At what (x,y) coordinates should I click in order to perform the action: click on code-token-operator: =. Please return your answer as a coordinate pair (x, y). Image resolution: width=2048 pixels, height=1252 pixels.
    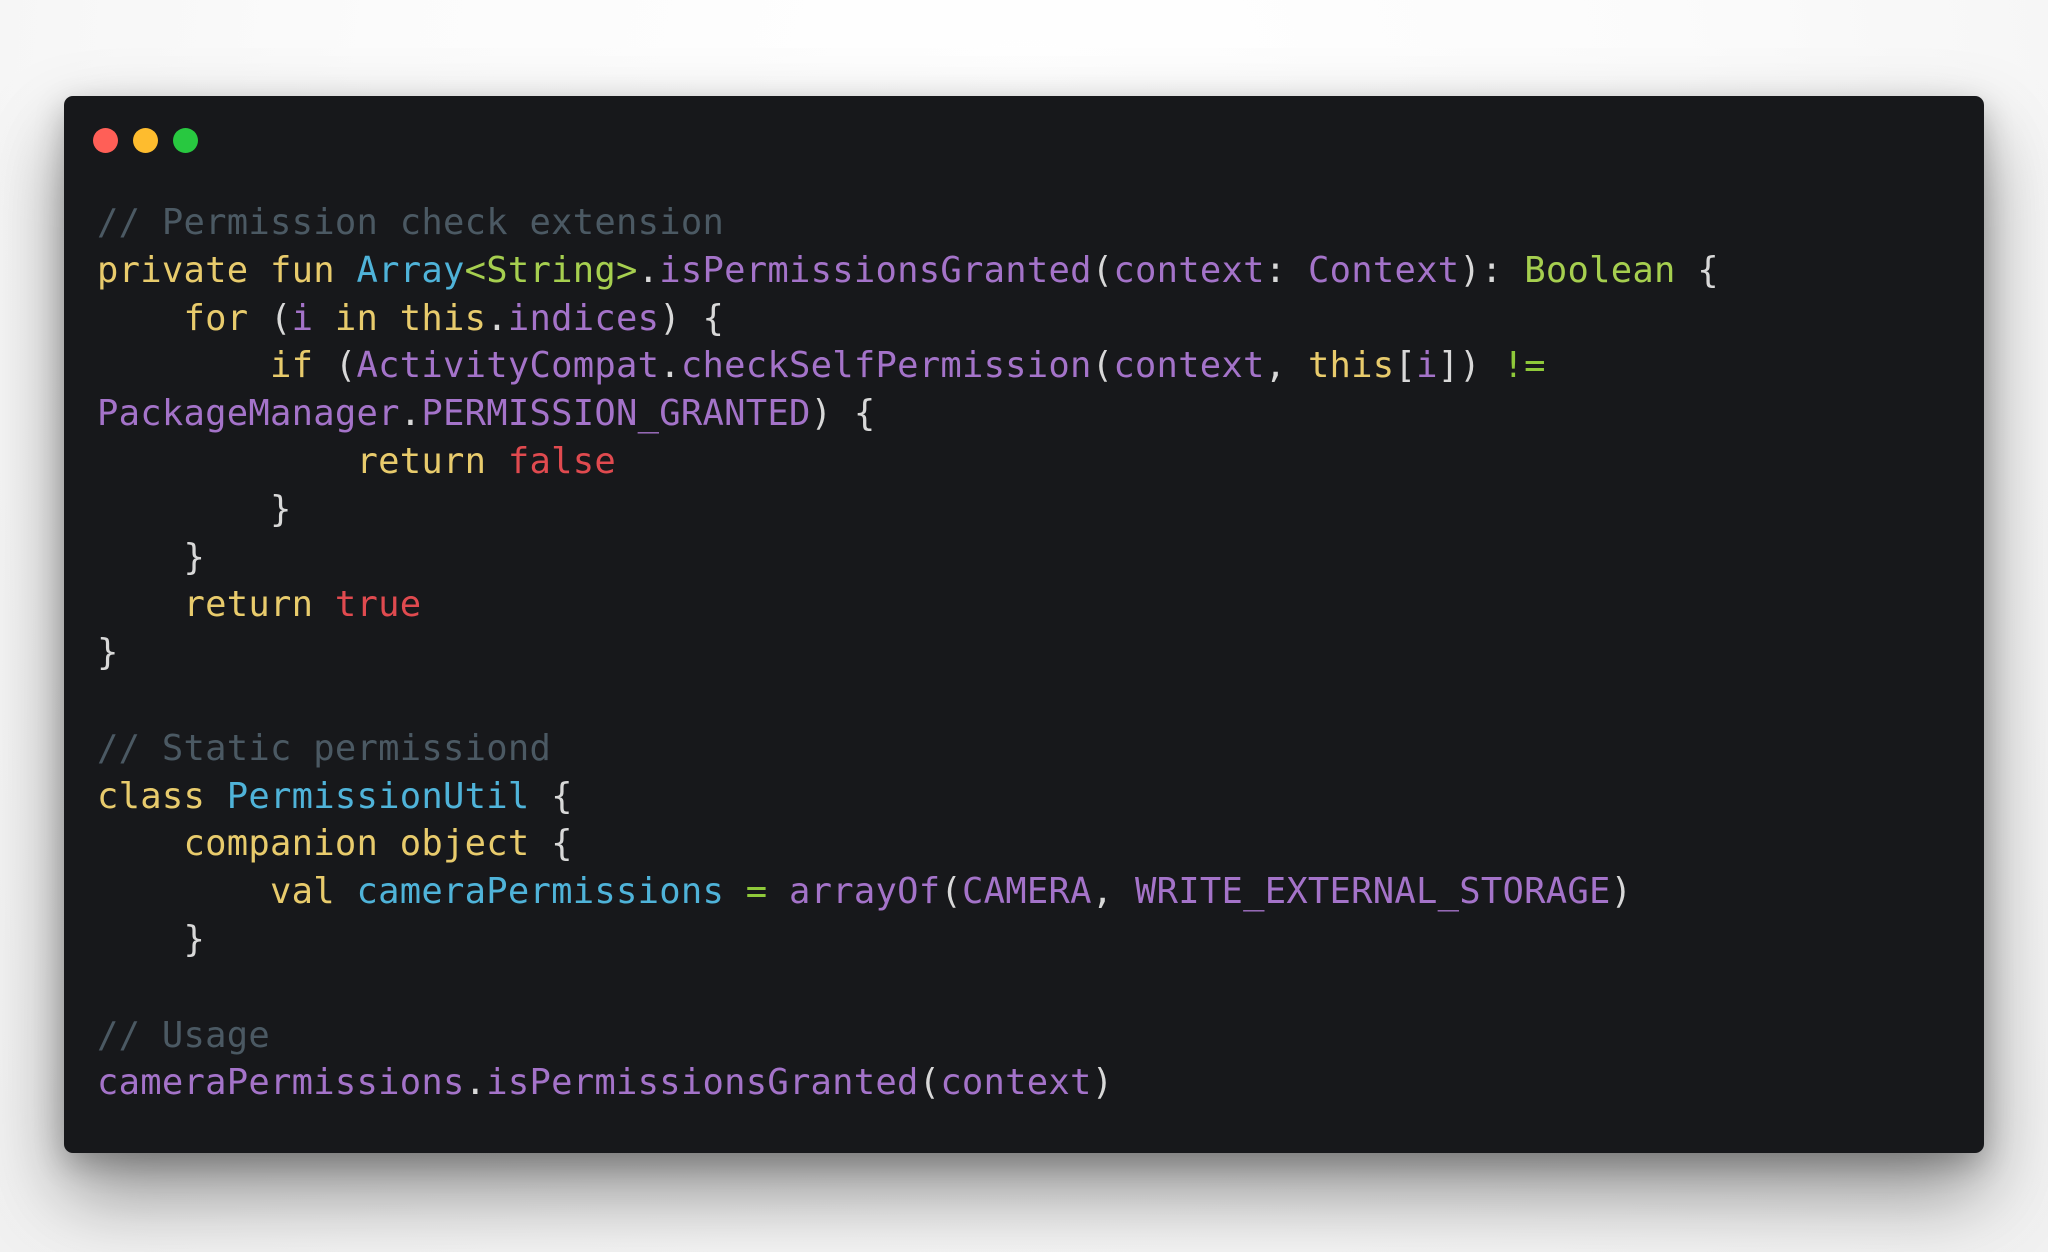
    Looking at the image, I should click on (756, 892).